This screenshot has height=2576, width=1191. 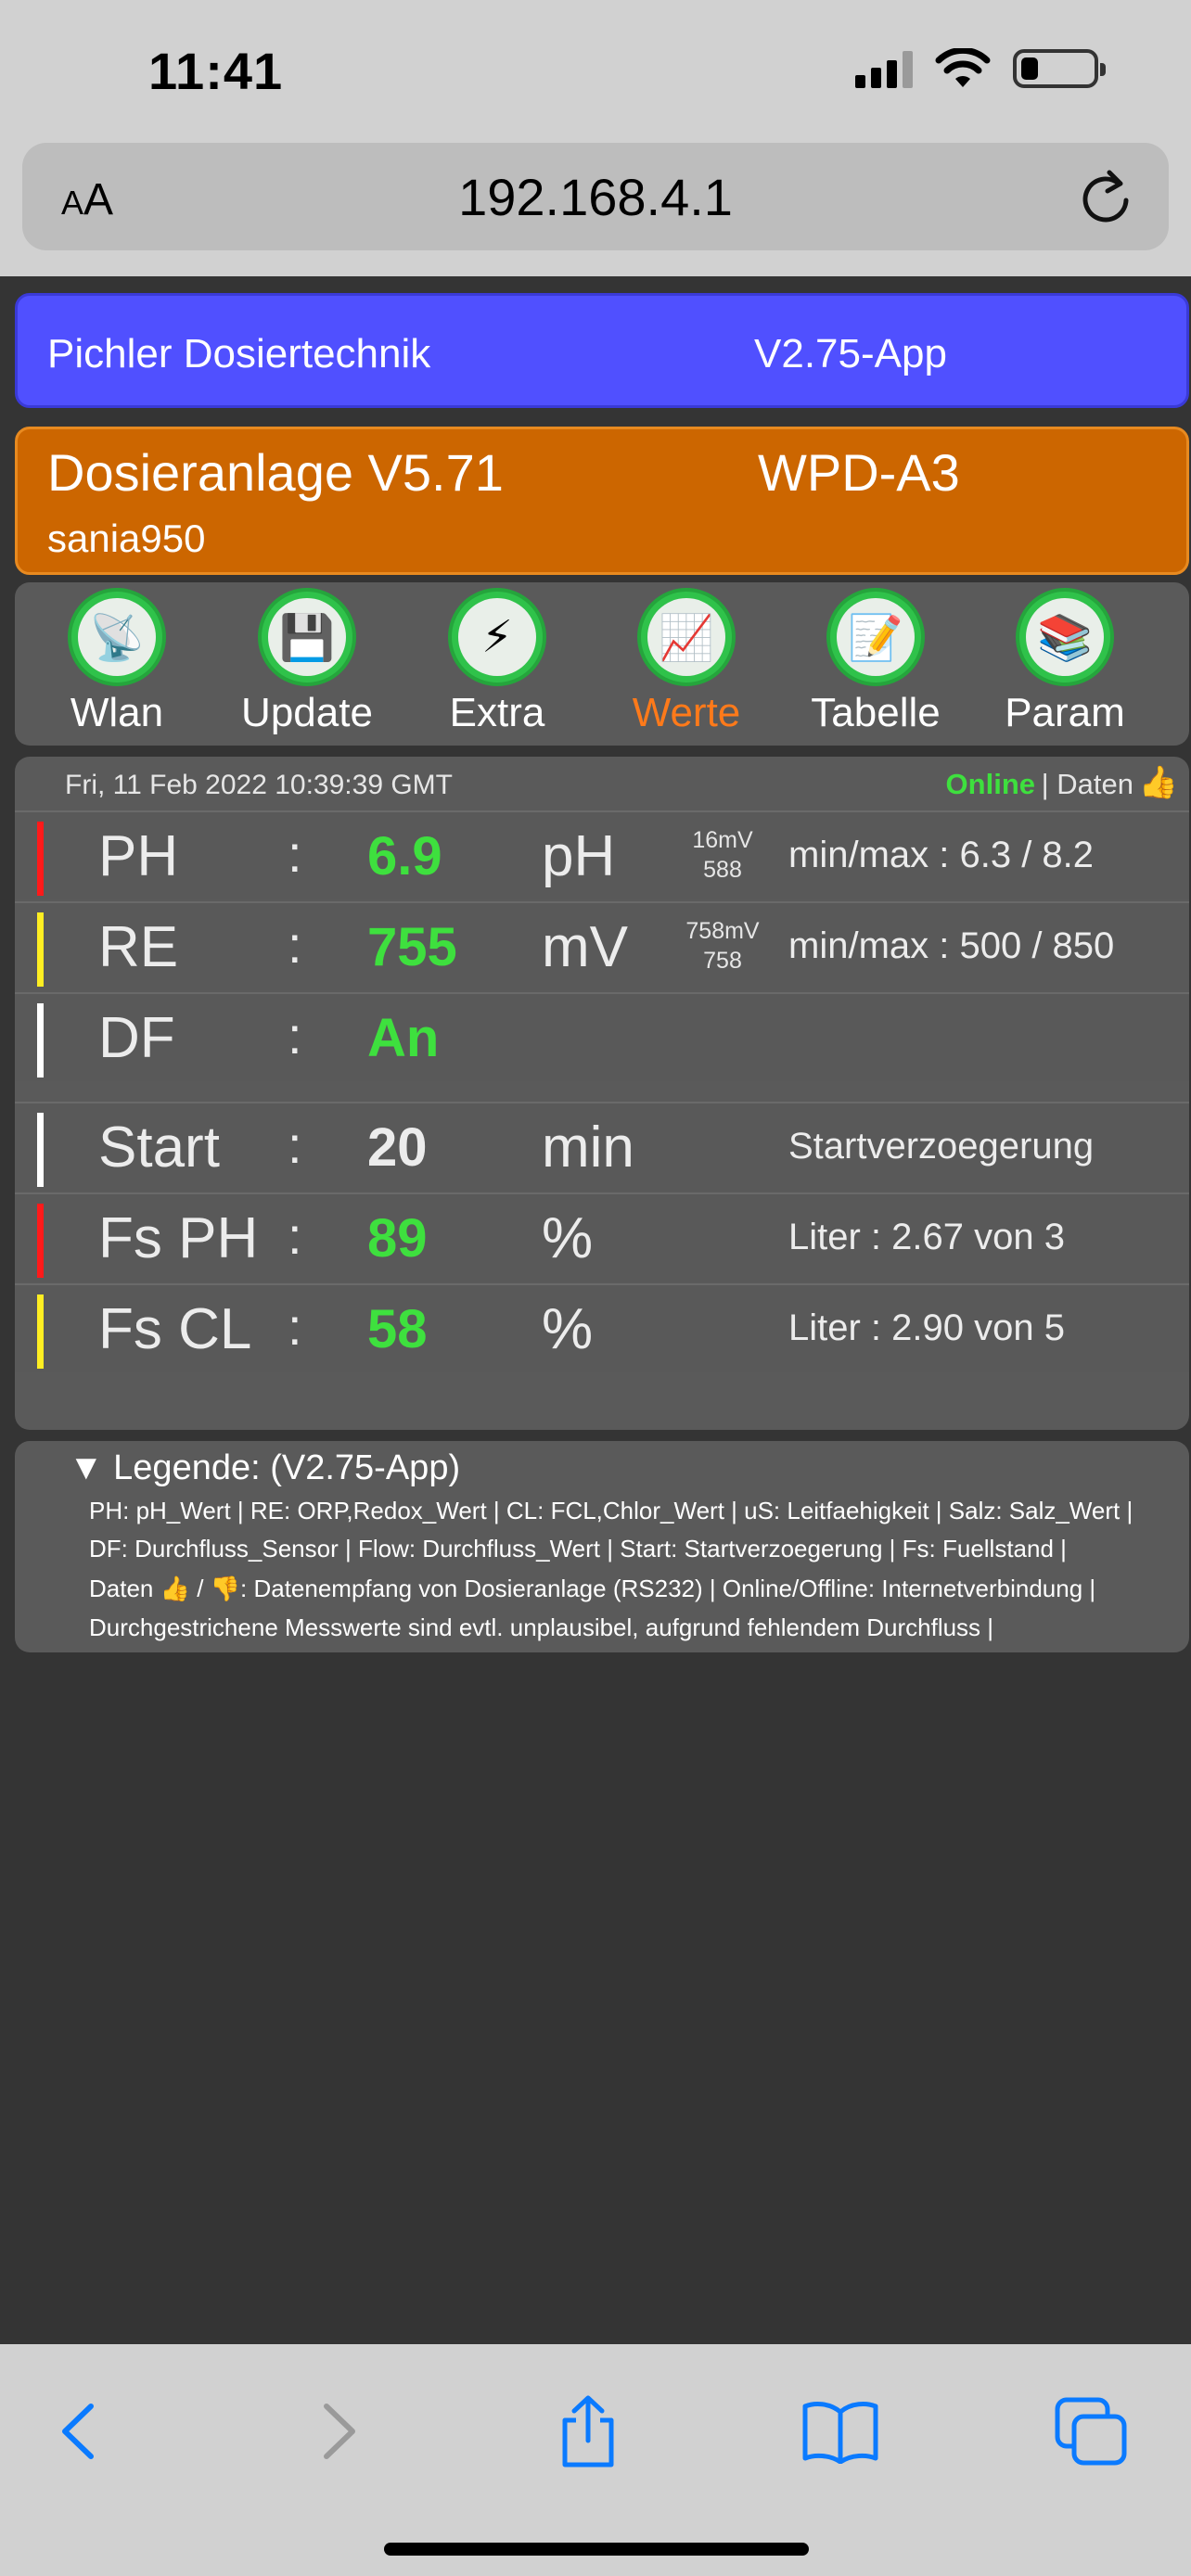 What do you see at coordinates (398, 1238) in the screenshot?
I see `row-value: 89` at bounding box center [398, 1238].